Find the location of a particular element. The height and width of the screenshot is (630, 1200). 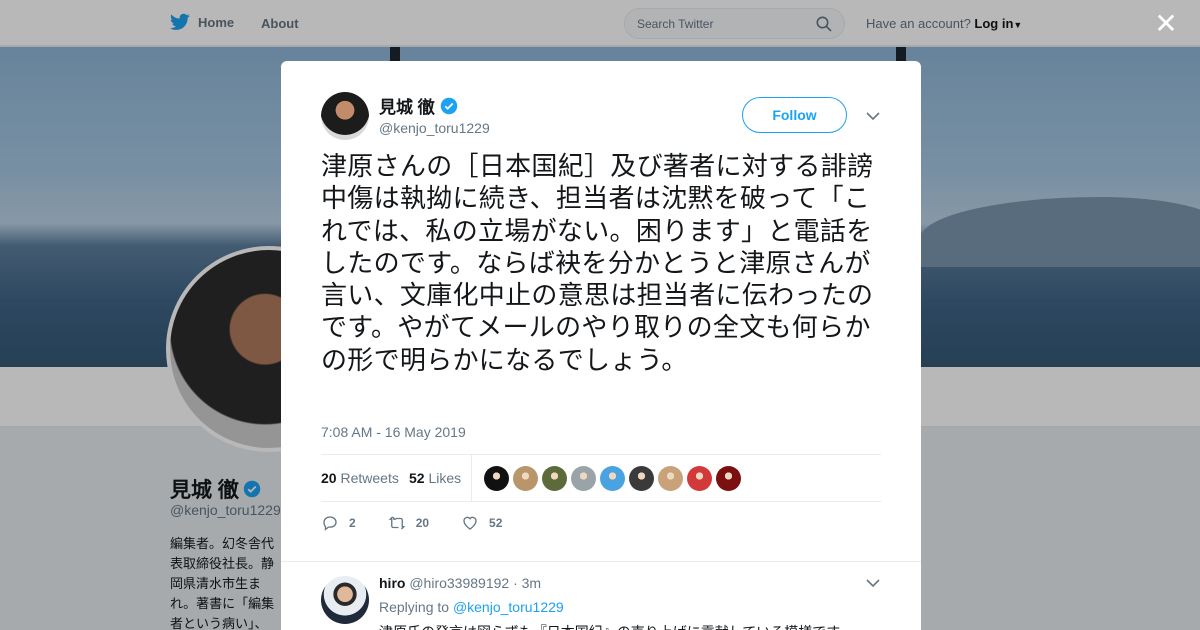

likers-avatars is located at coordinates (612, 478).